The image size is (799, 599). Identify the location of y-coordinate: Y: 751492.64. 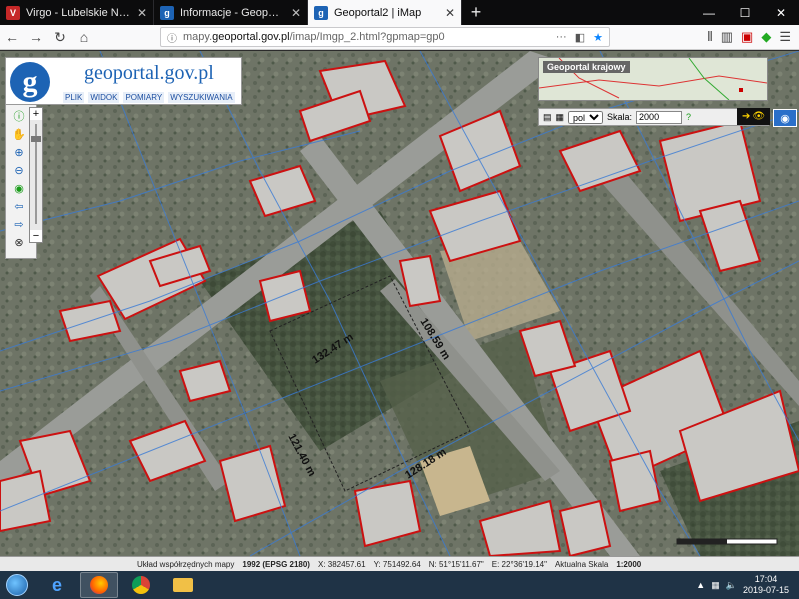
(397, 564).